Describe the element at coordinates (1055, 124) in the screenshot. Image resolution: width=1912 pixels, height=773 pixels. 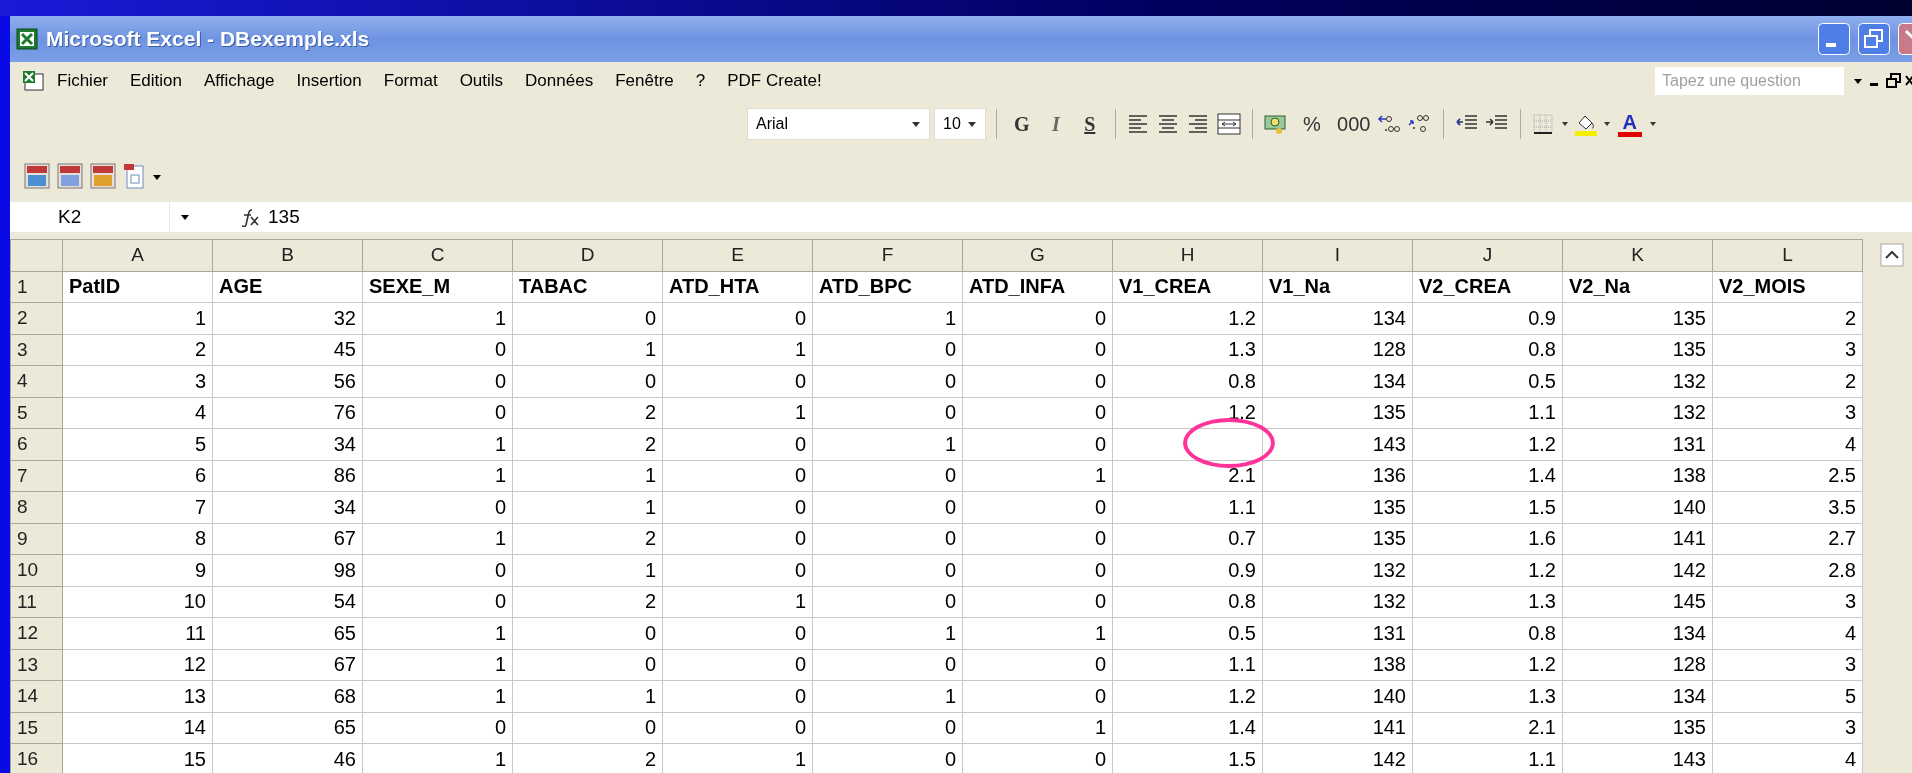
I see `italic-button: I` at that location.